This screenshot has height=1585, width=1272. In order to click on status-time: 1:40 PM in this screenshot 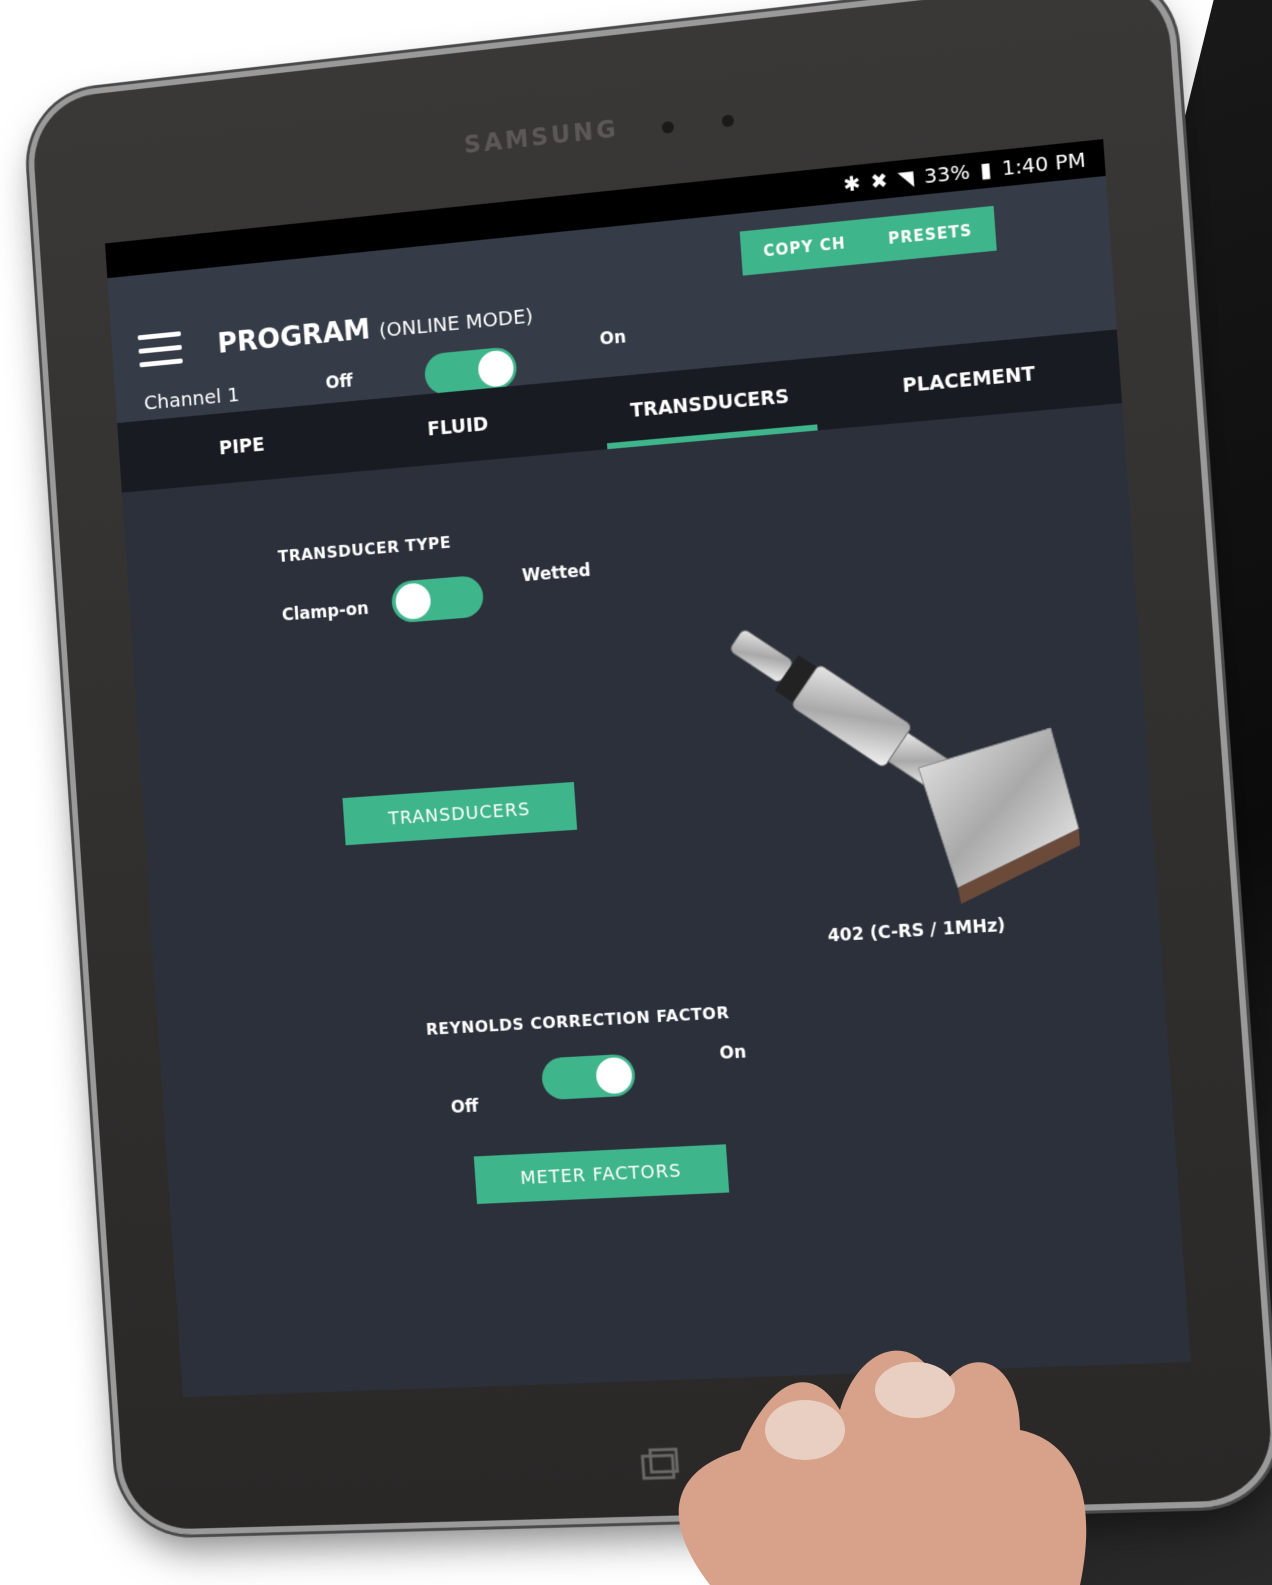, I will do `click(1043, 164)`.